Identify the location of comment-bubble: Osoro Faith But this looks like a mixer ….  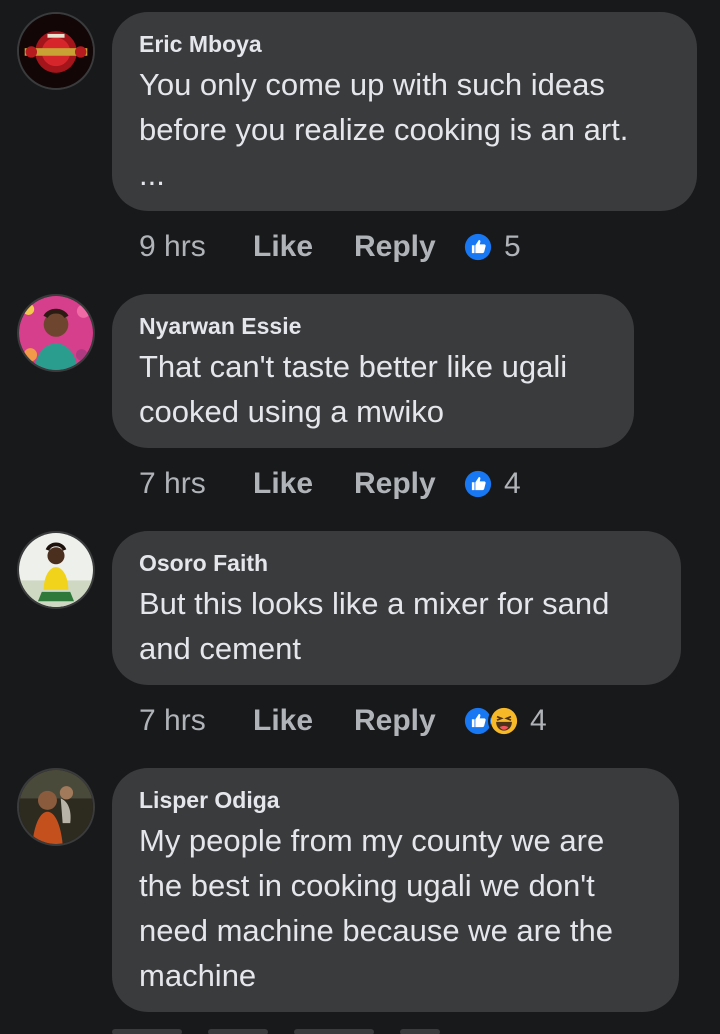
(396, 608).